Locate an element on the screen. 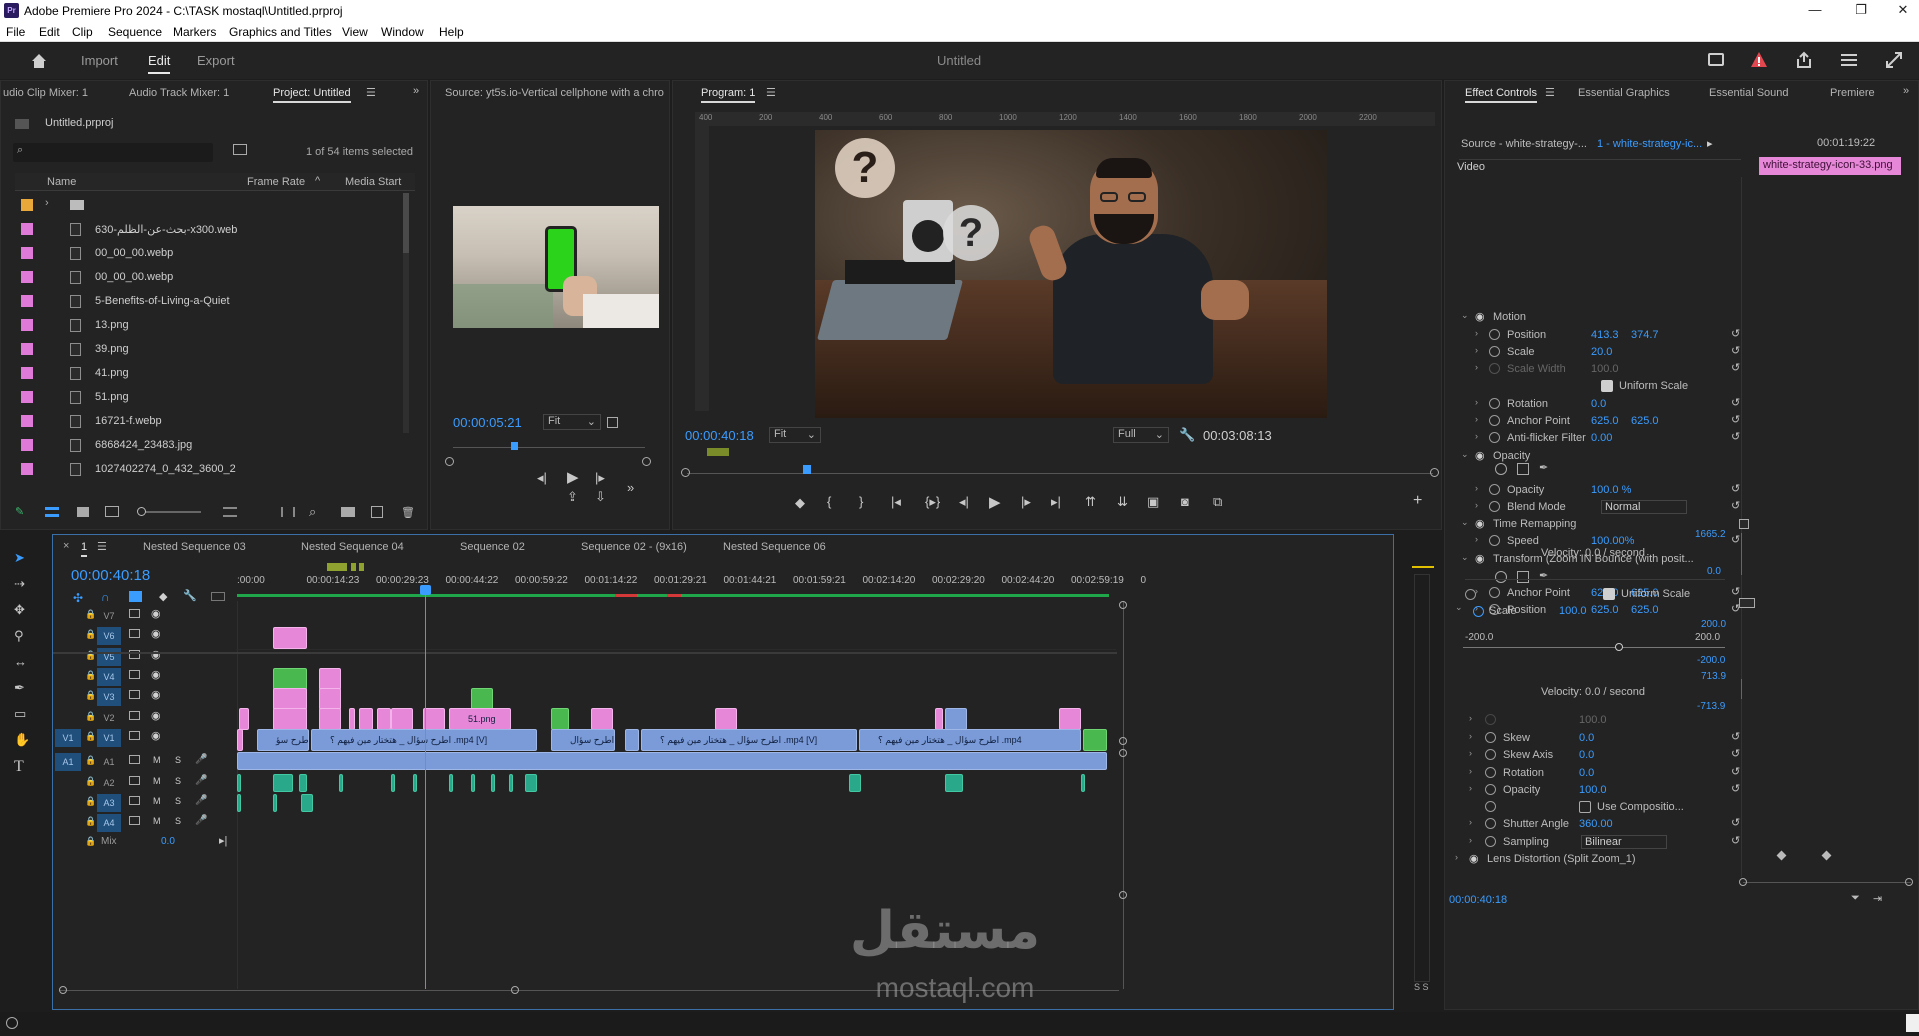  audio-clip-a1 is located at coordinates (672, 761).